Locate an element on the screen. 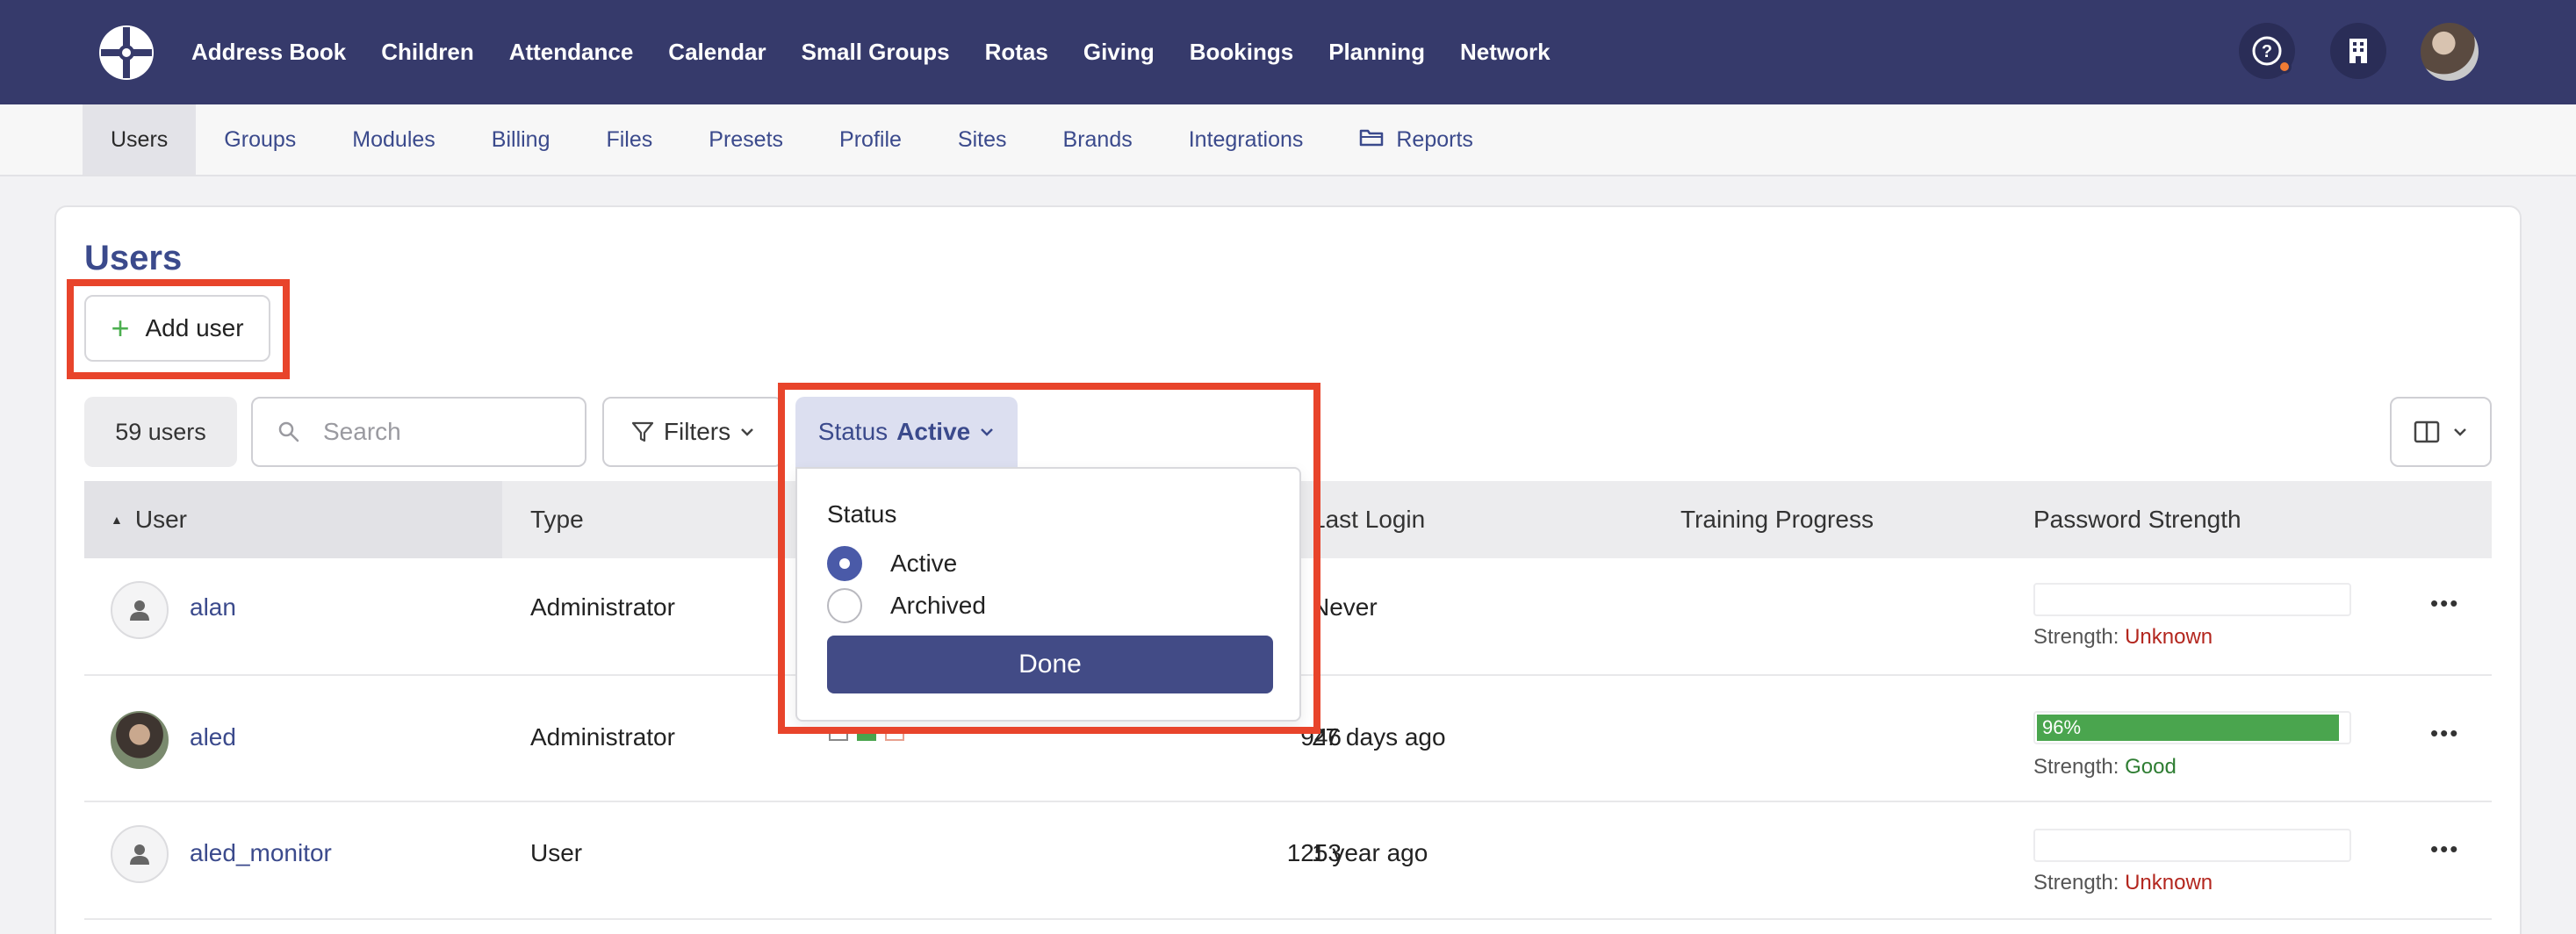 Image resolution: width=2576 pixels, height=934 pixels. tab-modules: Modules is located at coordinates (394, 139).